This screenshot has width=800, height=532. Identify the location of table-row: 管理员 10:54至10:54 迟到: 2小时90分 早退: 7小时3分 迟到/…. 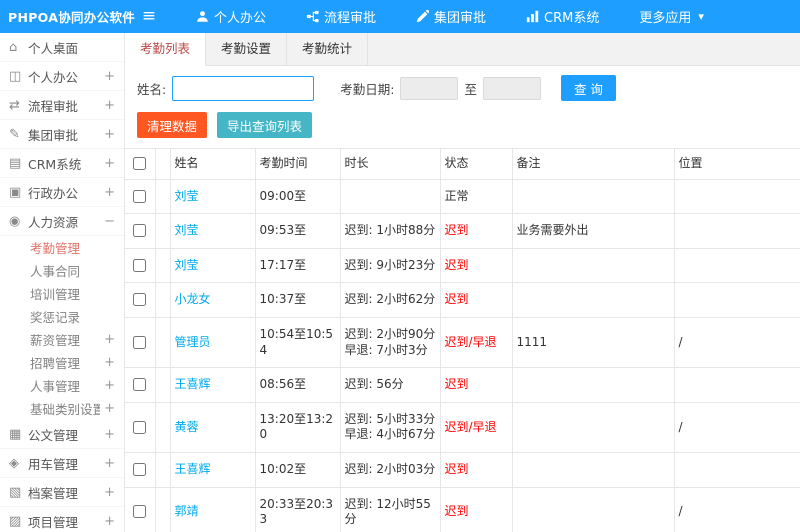
(462, 342).